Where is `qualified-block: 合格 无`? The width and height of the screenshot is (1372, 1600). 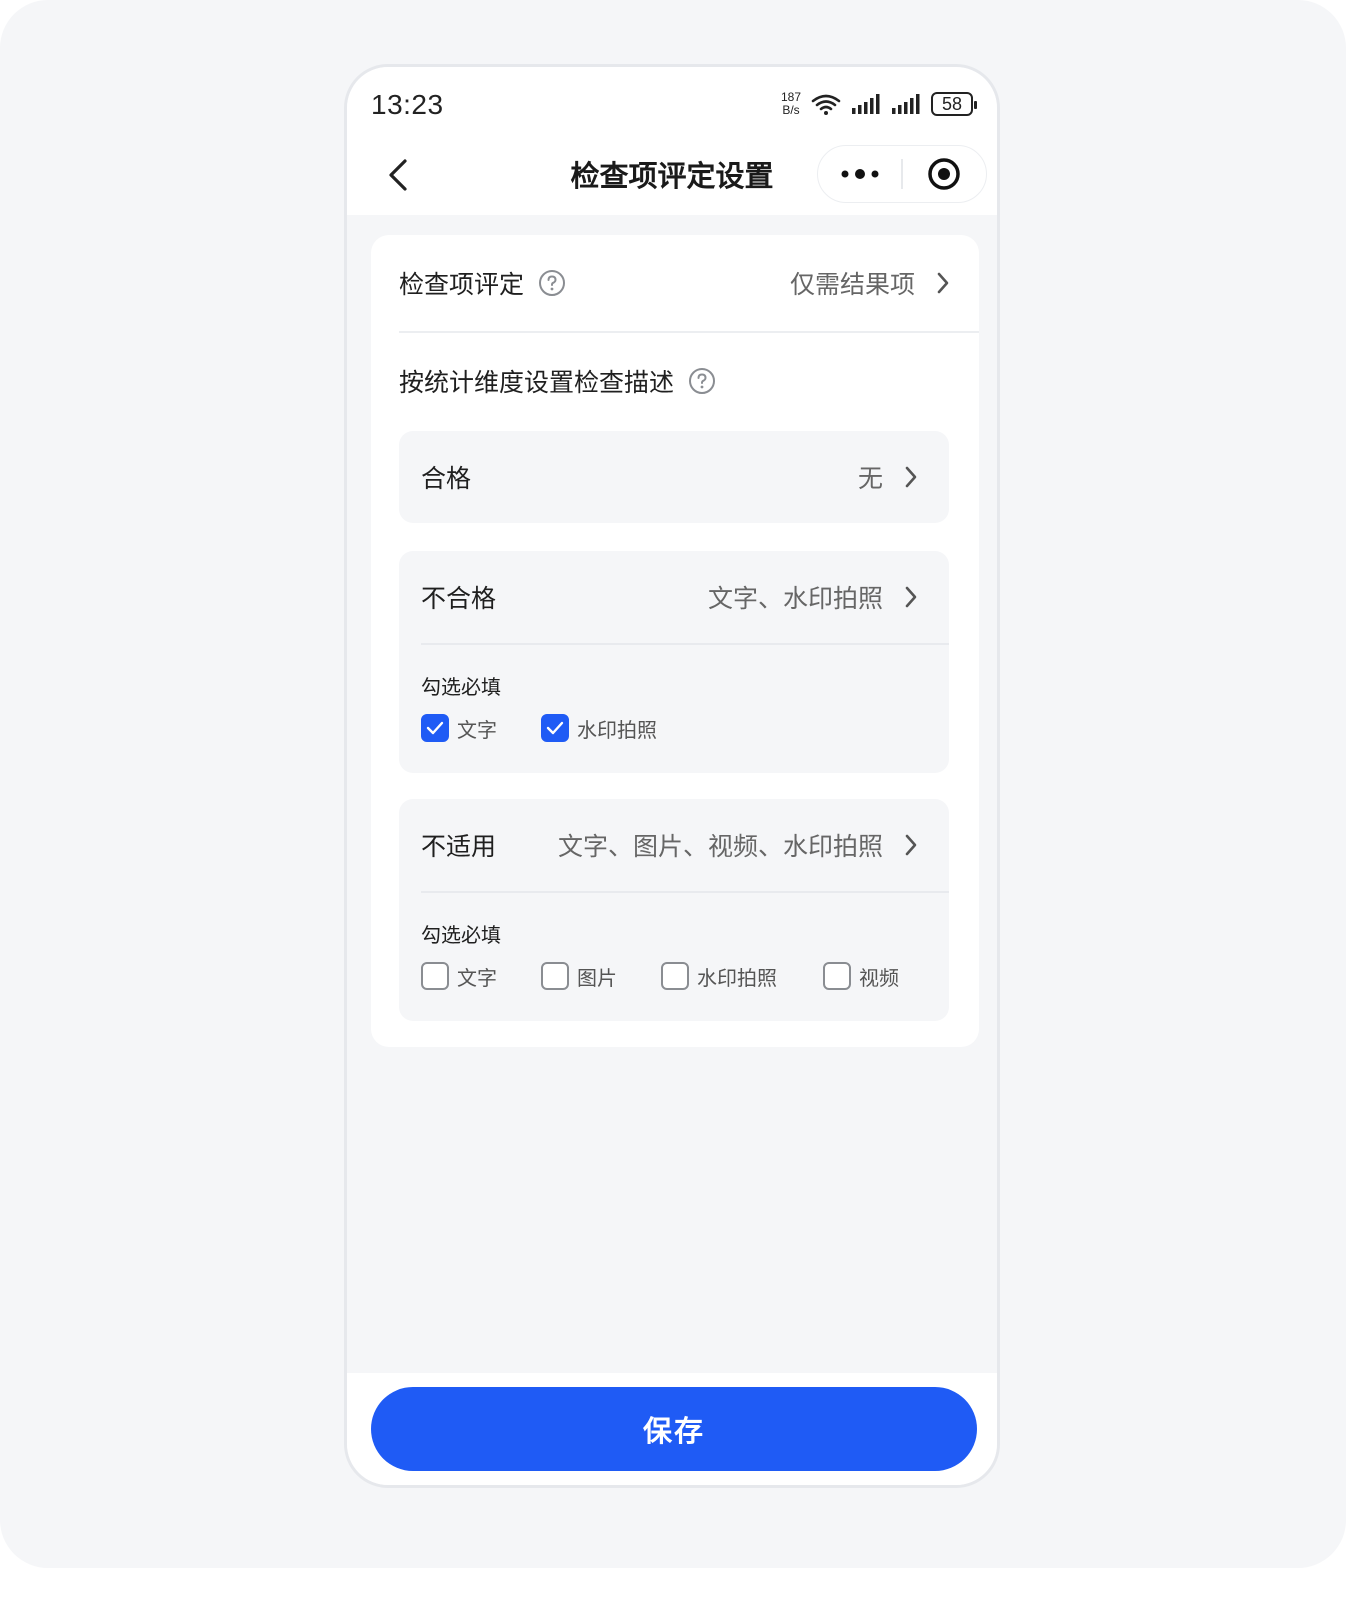
qualified-block: 合格 无 is located at coordinates (674, 477).